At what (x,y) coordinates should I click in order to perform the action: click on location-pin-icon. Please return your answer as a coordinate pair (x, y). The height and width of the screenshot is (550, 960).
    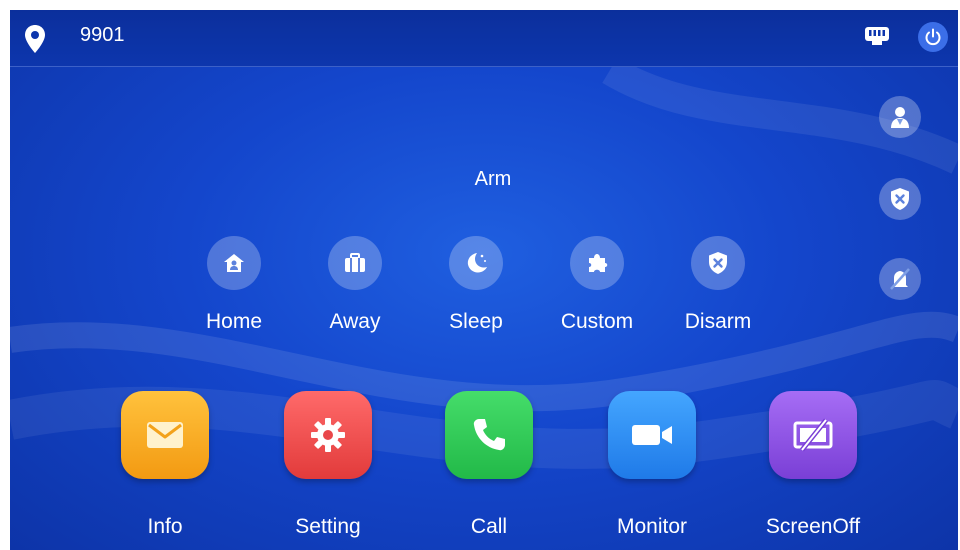
    Looking at the image, I should click on (35, 39).